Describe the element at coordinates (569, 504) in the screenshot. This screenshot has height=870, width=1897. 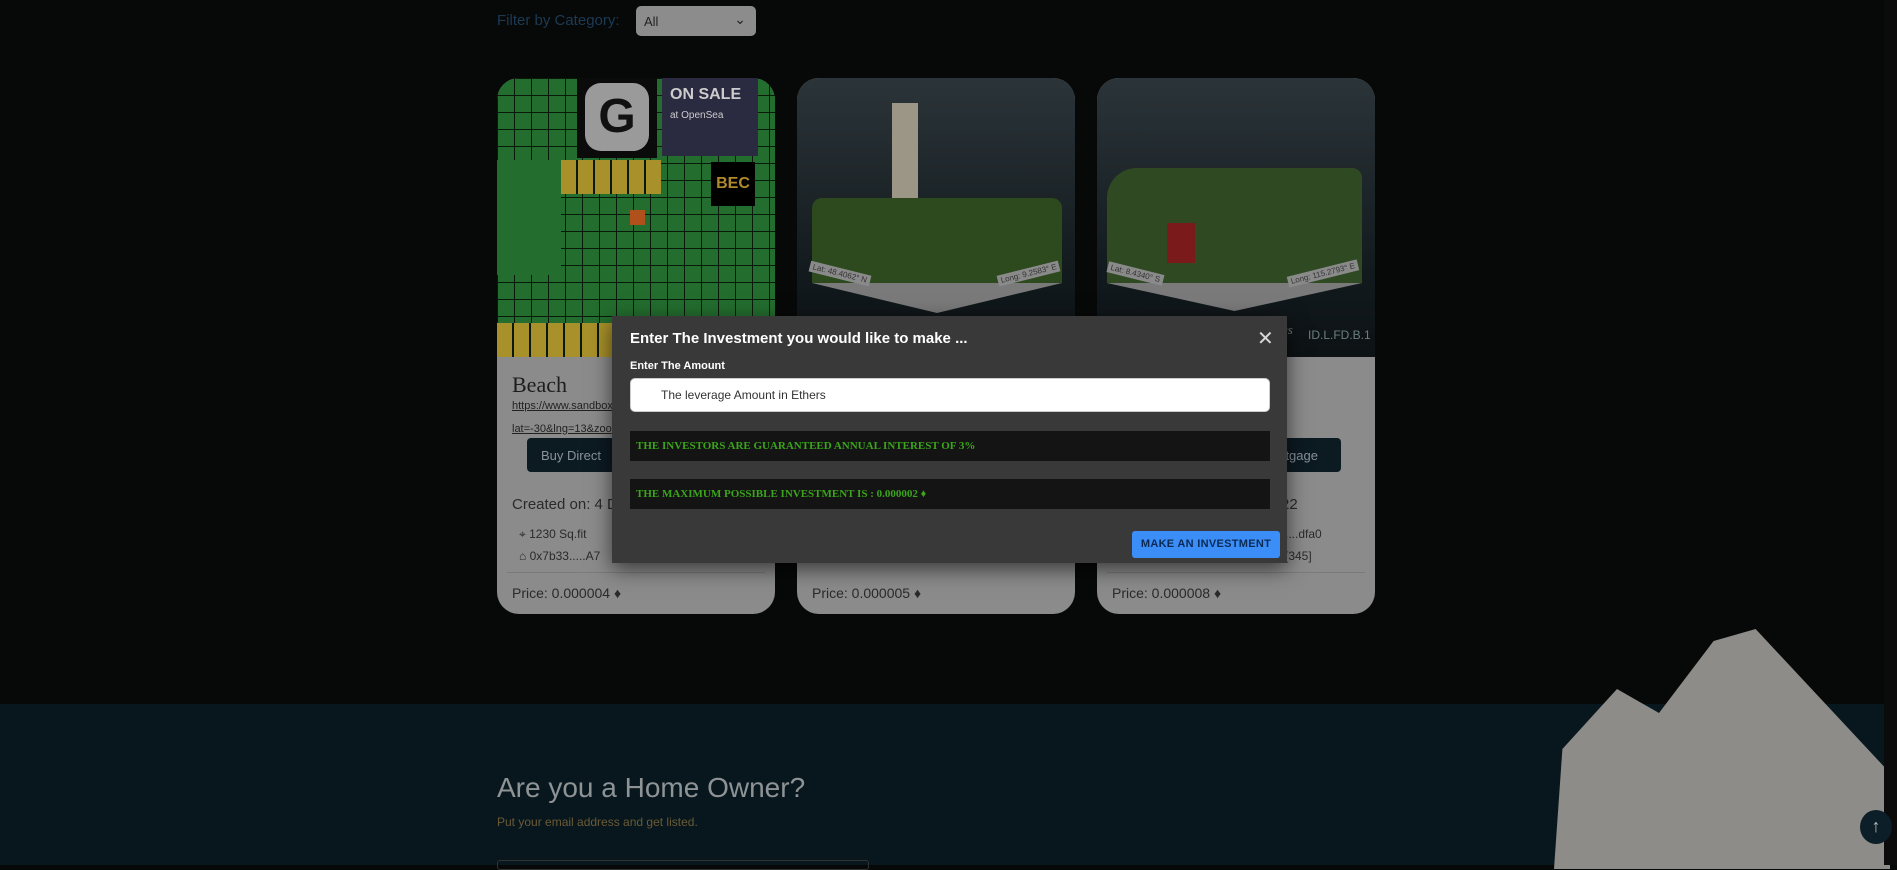
I see `created-date: Created on: 4 De` at that location.